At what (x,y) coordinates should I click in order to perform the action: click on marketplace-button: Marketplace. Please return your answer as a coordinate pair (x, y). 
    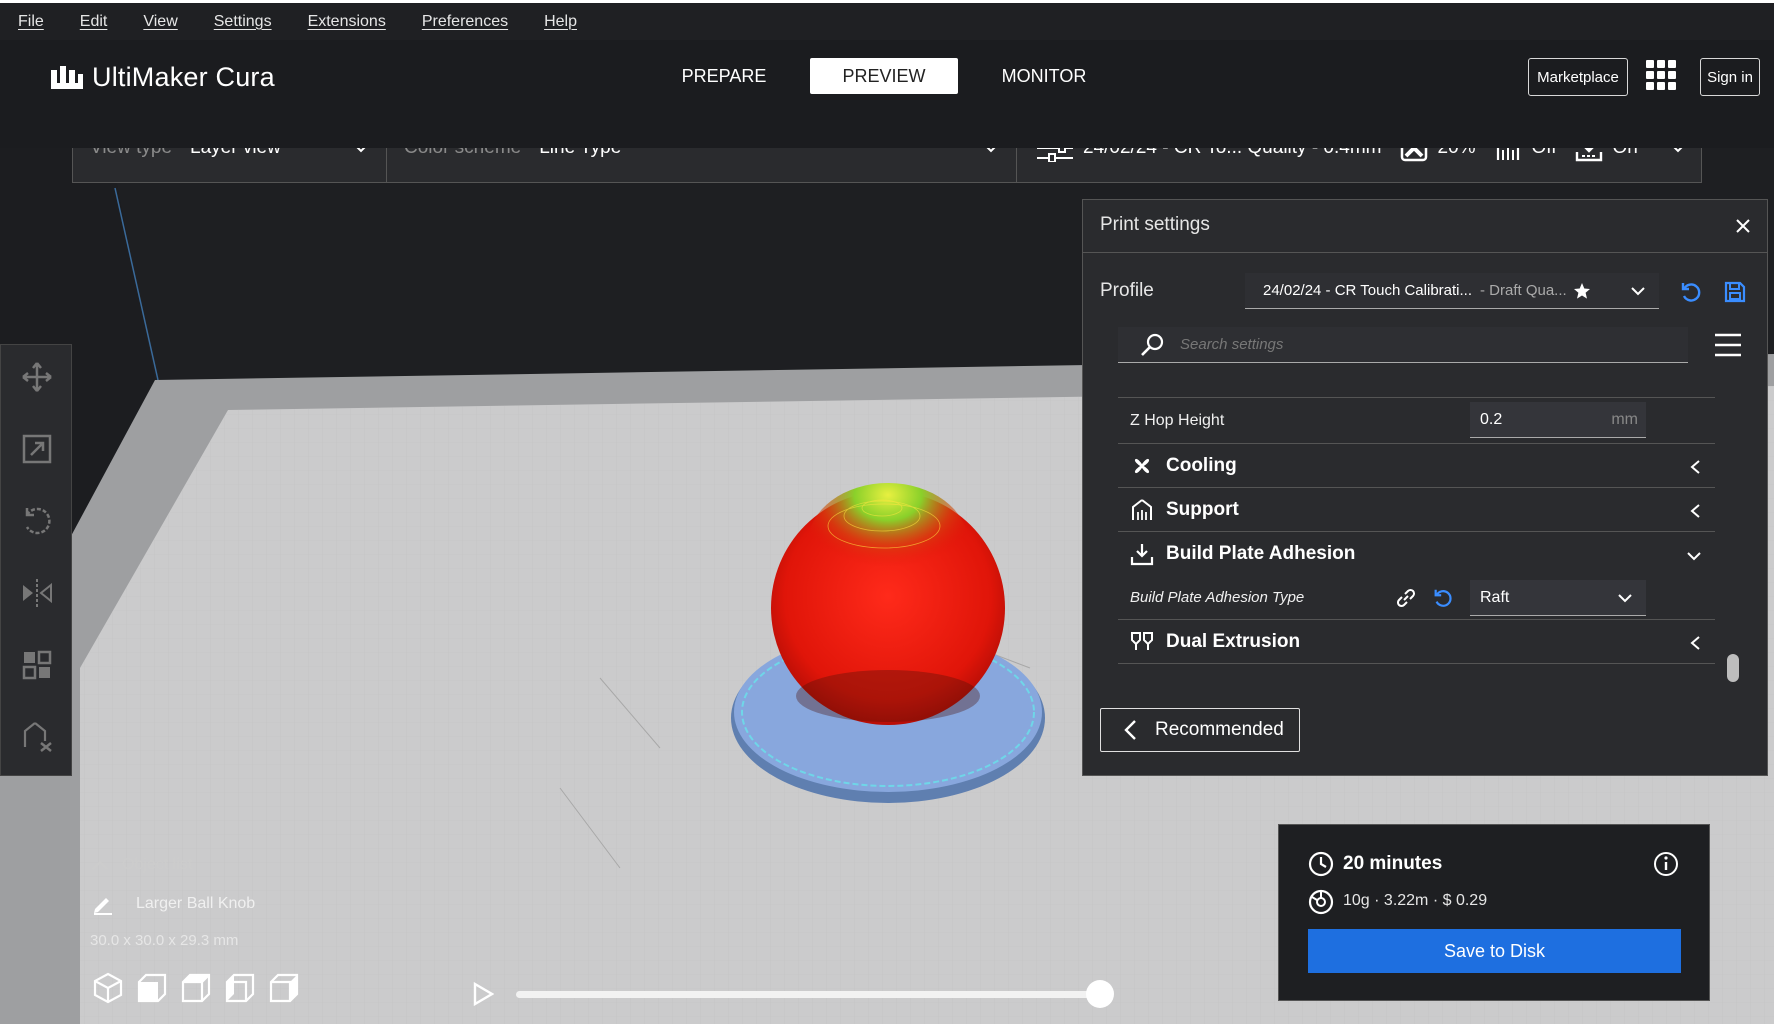
    Looking at the image, I should click on (1578, 77).